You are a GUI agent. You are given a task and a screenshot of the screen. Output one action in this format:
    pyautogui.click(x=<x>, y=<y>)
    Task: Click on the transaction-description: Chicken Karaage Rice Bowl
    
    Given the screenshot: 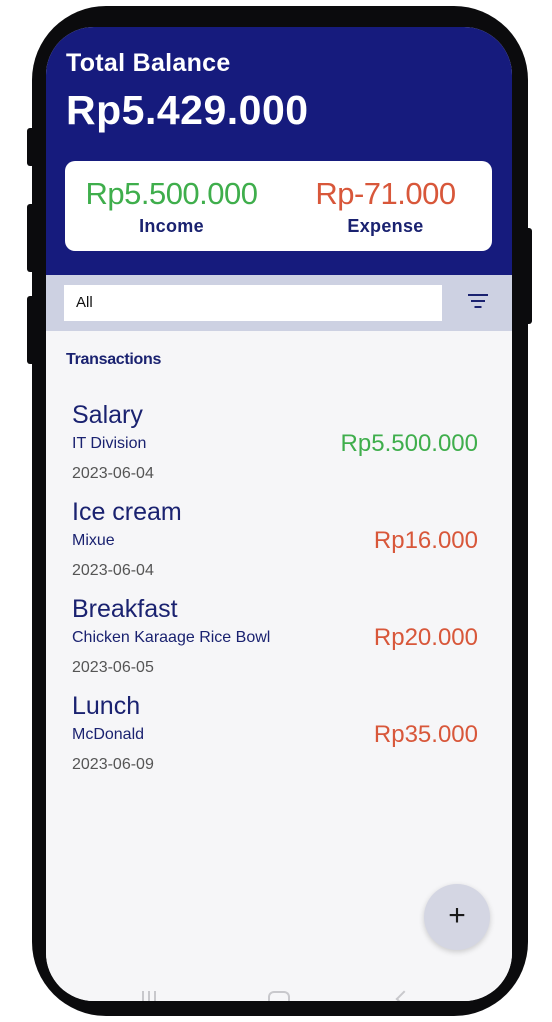 What is the action you would take?
    pyautogui.click(x=171, y=637)
    